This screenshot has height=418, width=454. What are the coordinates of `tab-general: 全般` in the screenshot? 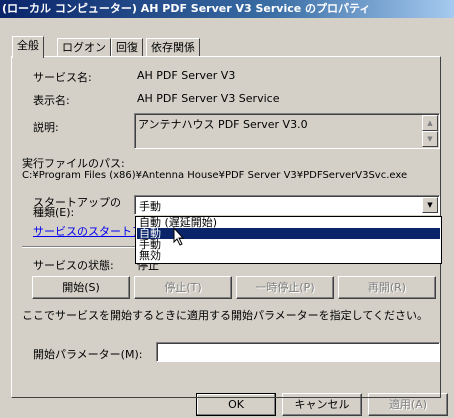 It's located at (28, 47).